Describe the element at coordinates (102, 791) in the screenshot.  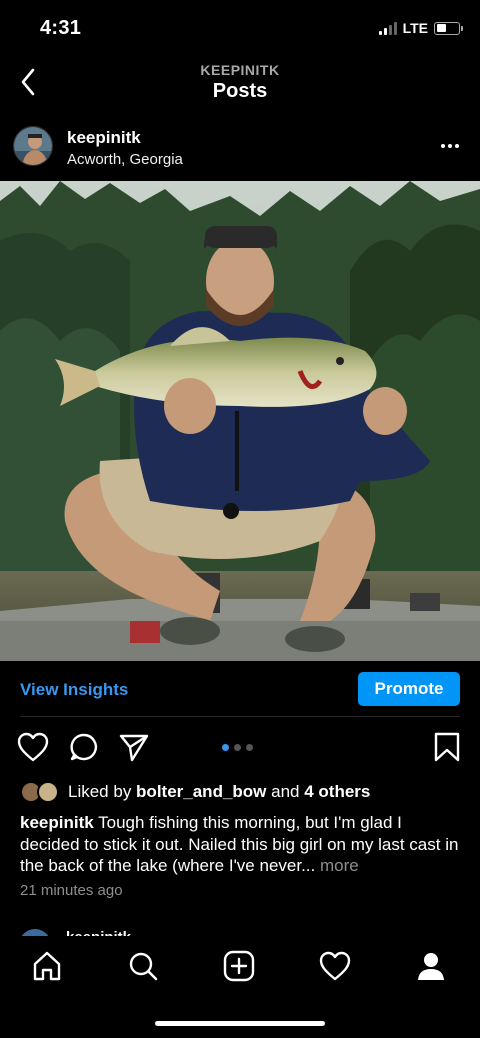
I see `likes-prefix: Liked by` at that location.